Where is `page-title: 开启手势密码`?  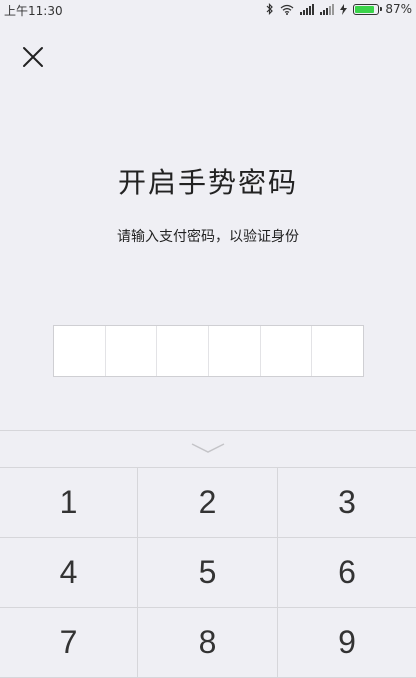
page-title: 开启手势密码 is located at coordinates (207, 182).